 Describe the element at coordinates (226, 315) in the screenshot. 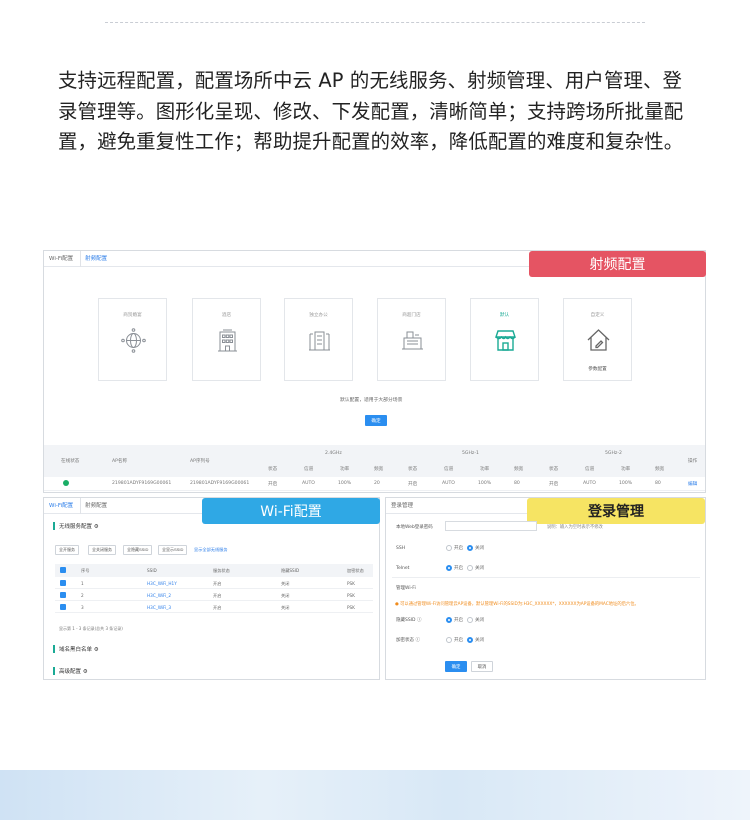

I see `scene-label: 酒店` at that location.